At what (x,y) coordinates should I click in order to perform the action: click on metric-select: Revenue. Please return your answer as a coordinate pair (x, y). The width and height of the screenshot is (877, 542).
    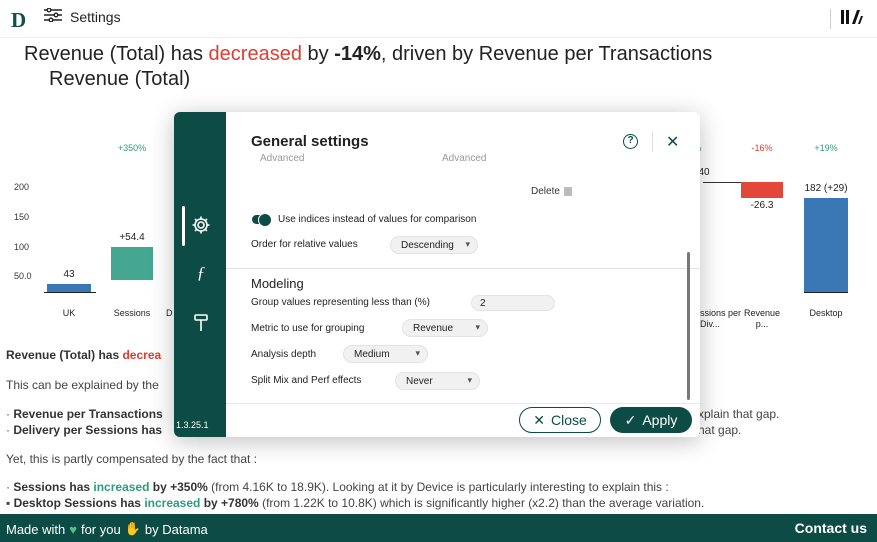
    Looking at the image, I should click on (445, 328).